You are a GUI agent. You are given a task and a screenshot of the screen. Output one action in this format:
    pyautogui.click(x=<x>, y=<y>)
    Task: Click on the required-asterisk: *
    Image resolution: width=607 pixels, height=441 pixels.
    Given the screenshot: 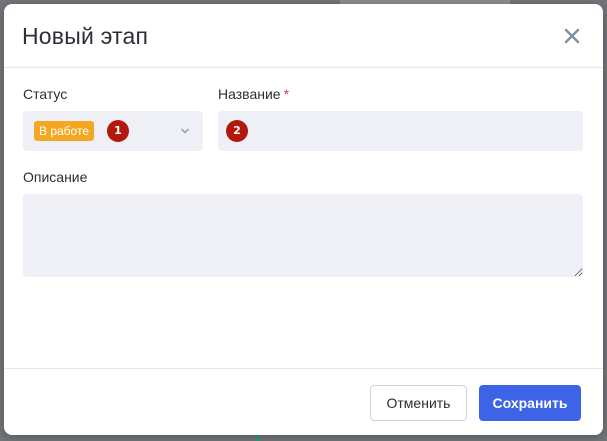 What is the action you would take?
    pyautogui.click(x=286, y=94)
    